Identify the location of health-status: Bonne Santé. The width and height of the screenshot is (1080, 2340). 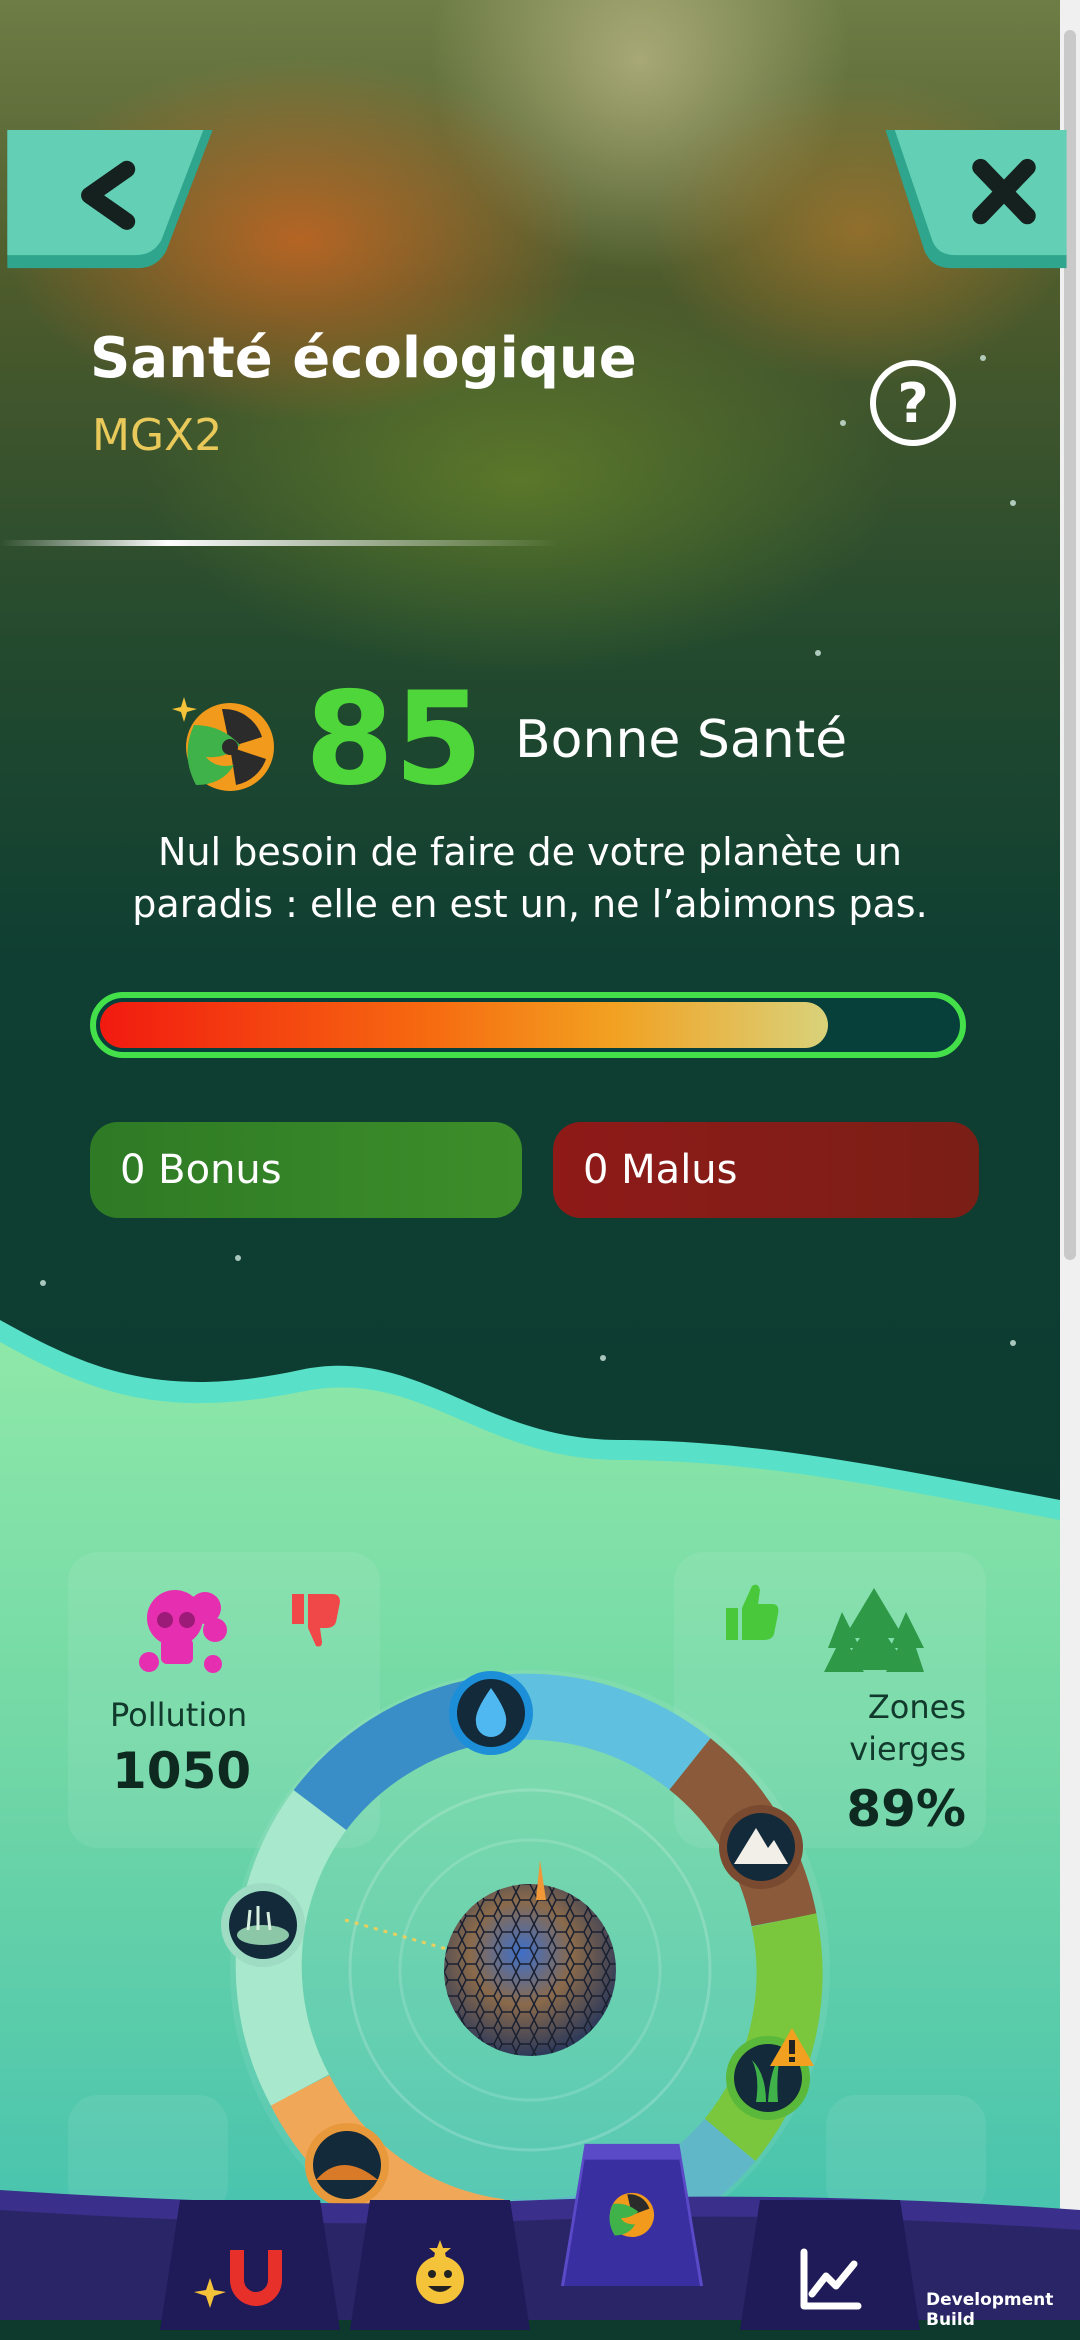
(681, 740).